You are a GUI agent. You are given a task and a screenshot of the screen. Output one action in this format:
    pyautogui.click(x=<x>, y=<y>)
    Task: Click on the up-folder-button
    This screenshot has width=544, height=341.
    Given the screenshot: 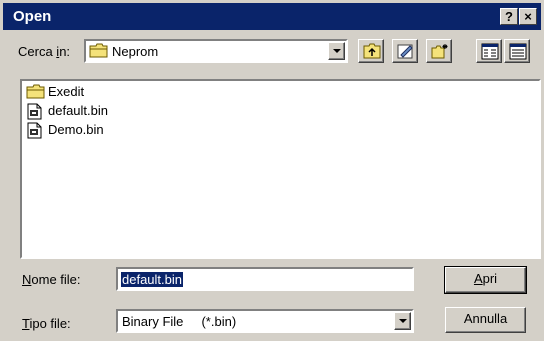 What is the action you would take?
    pyautogui.click(x=371, y=51)
    